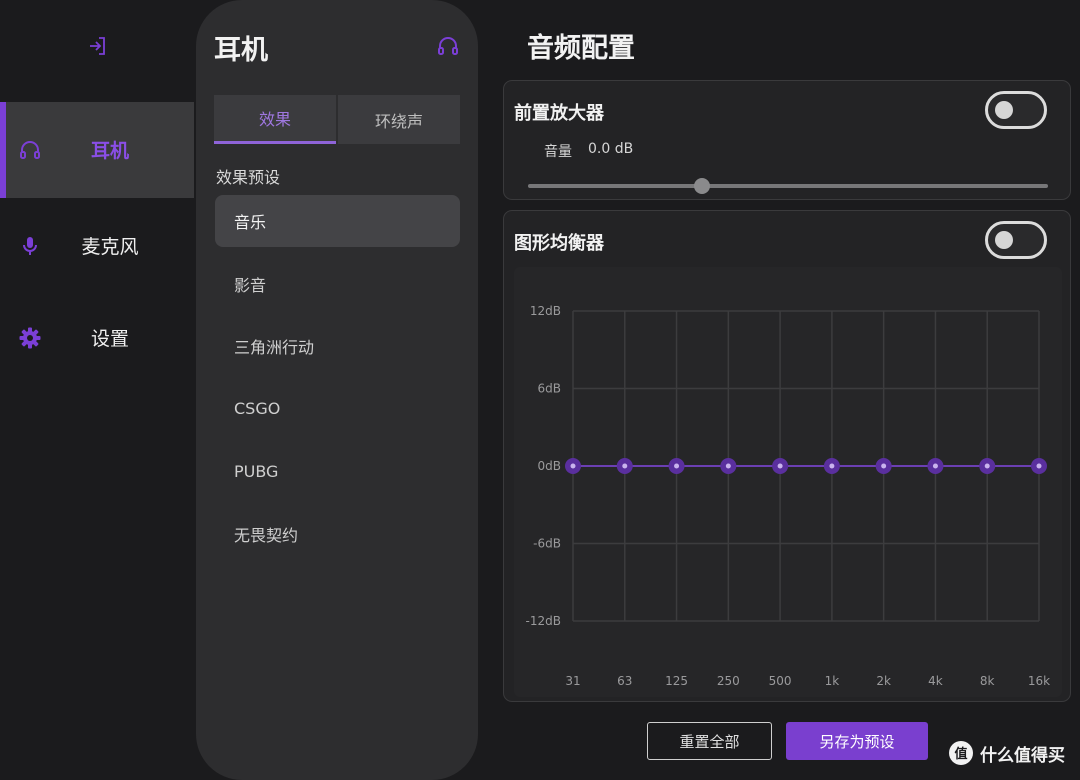 This screenshot has height=780, width=1080. What do you see at coordinates (545, 311) in the screenshot?
I see `eq-y-tick-label: 12dB` at bounding box center [545, 311].